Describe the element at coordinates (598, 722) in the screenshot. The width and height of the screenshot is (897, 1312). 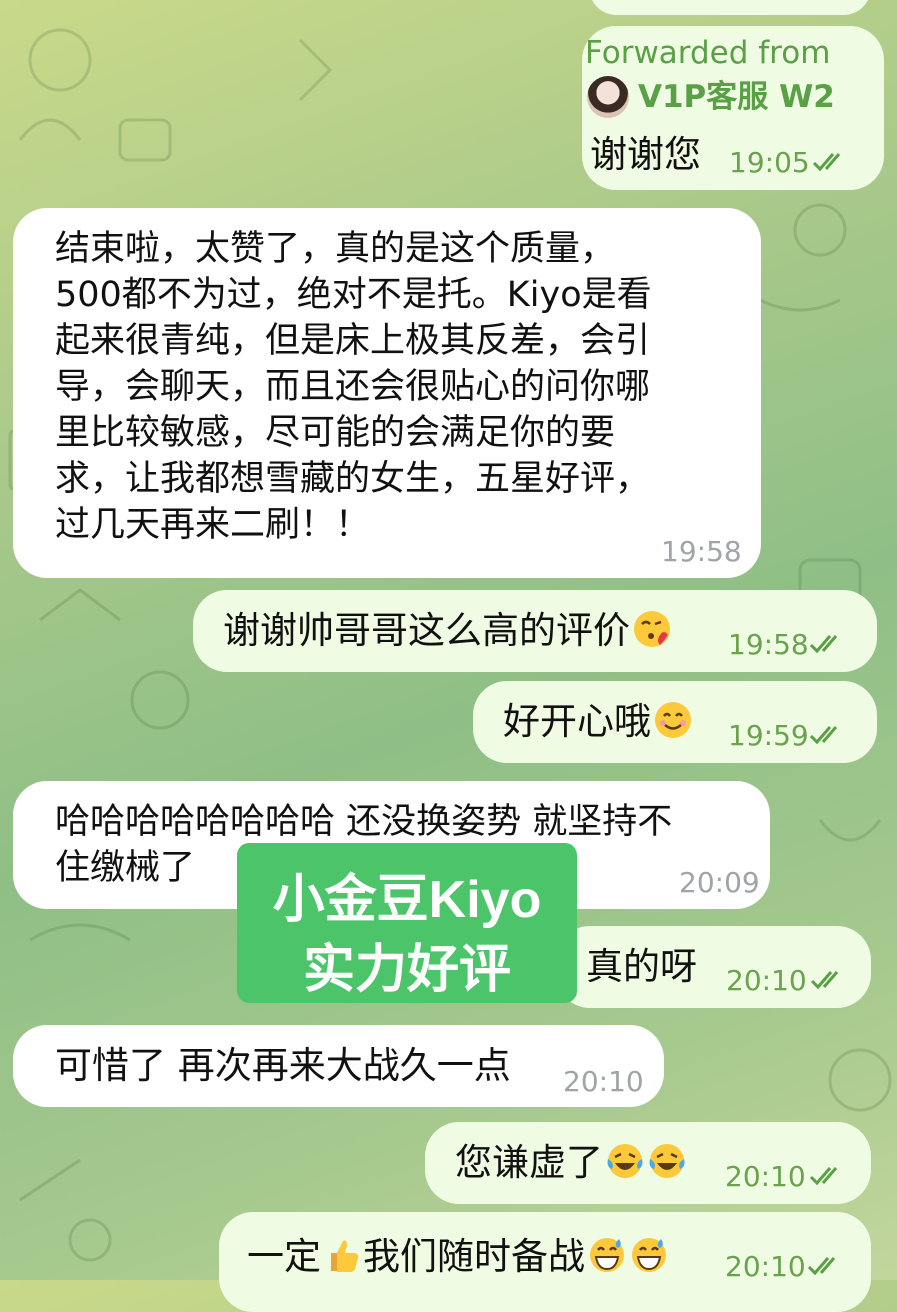
I see `message-text: 好开心哦` at that location.